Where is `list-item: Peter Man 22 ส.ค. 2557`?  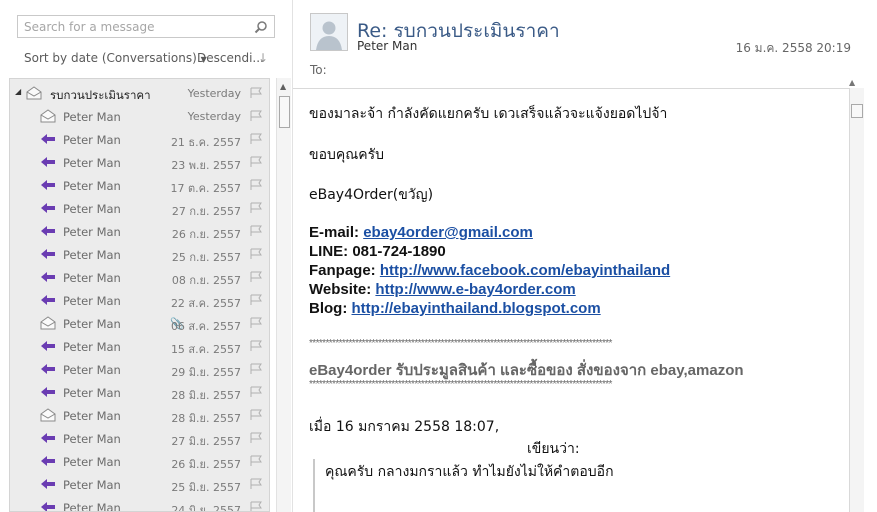 list-item: Peter Man 22 ส.ค. 2557 is located at coordinates (139, 300).